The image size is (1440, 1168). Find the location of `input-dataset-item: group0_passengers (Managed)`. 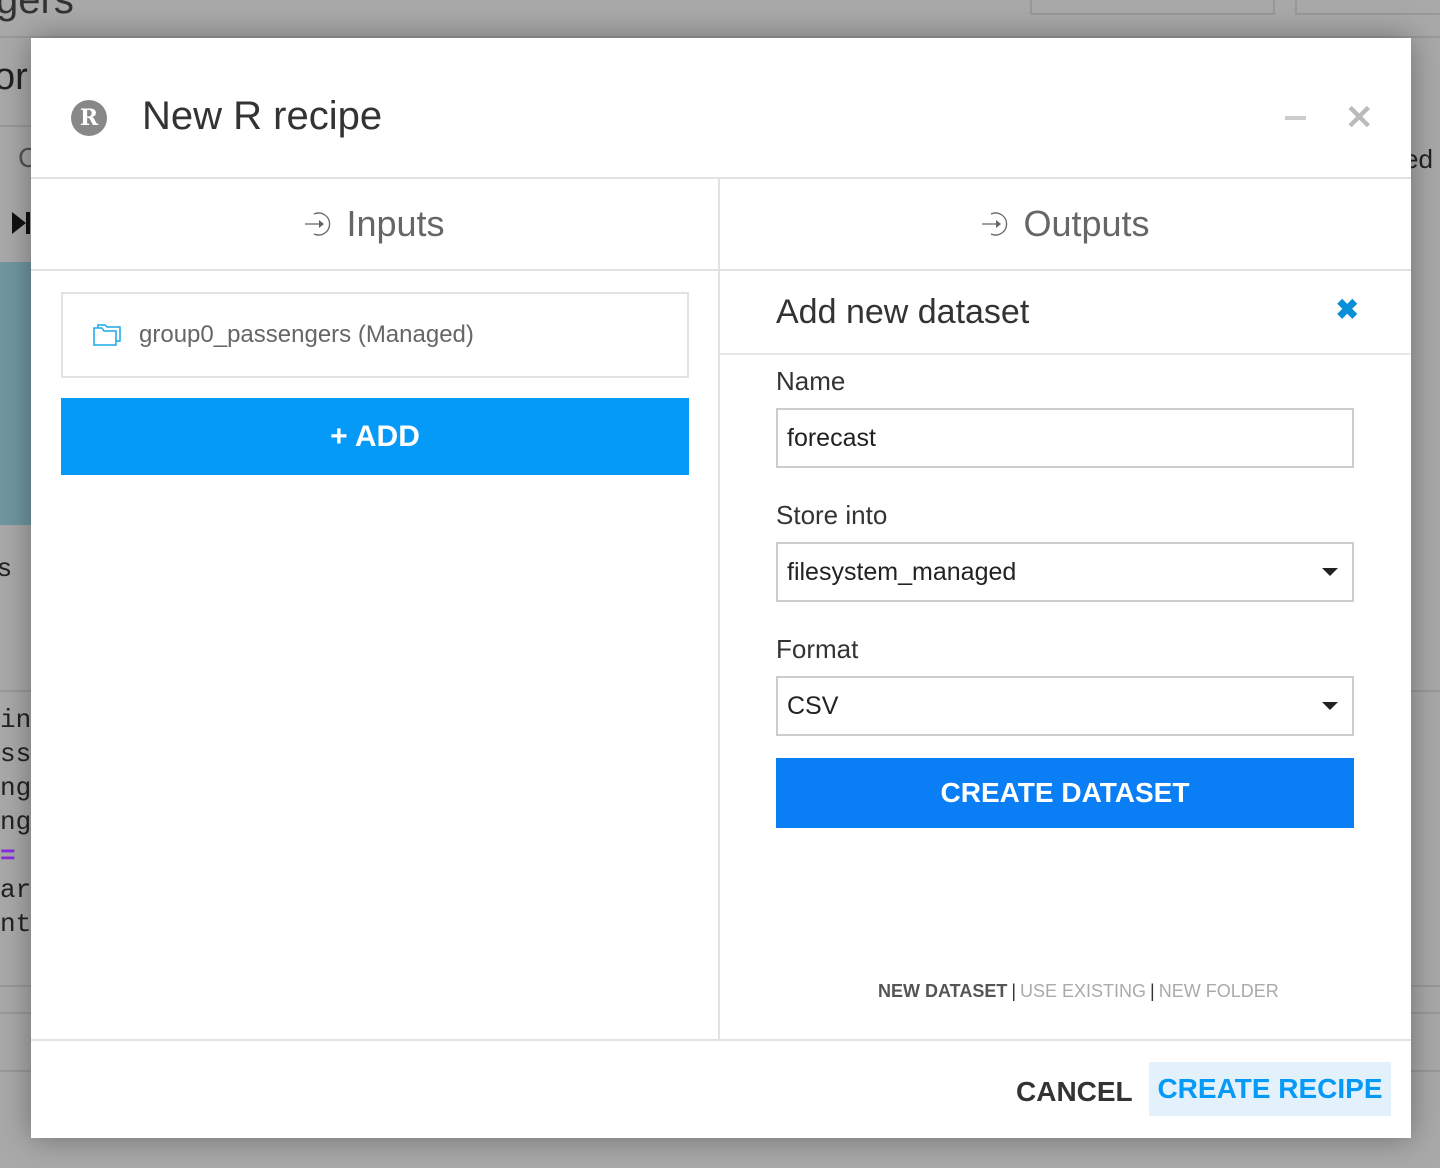

input-dataset-item: group0_passengers (Managed) is located at coordinates (375, 335).